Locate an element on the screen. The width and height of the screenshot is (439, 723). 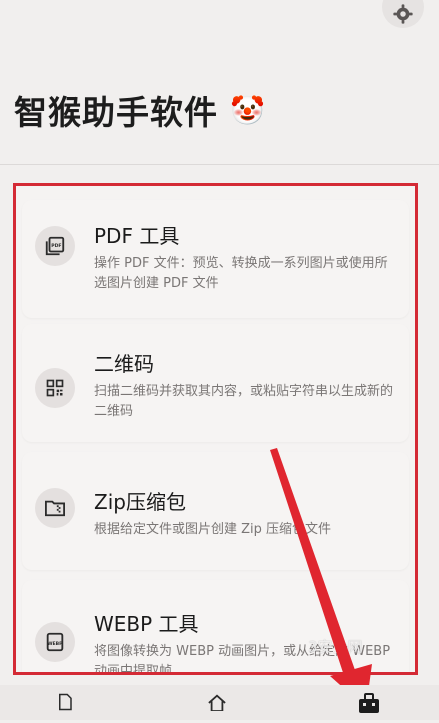
nav-item-home is located at coordinates (217, 708).